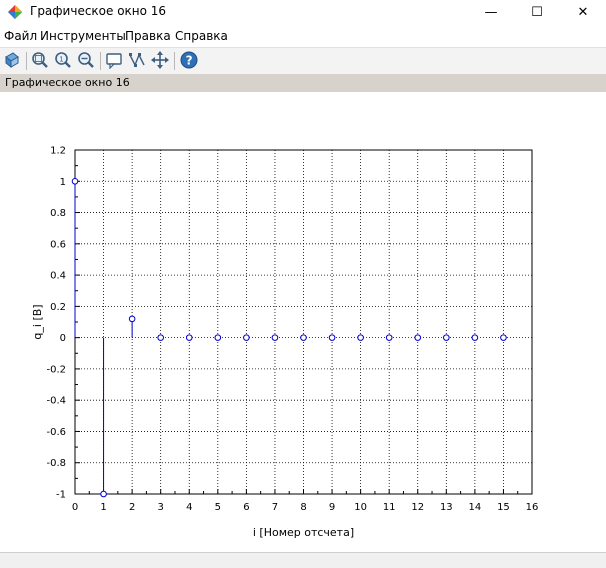 This screenshot has width=606, height=568. I want to click on figure-label-bar: Графическое окно 16, so click(303, 83).